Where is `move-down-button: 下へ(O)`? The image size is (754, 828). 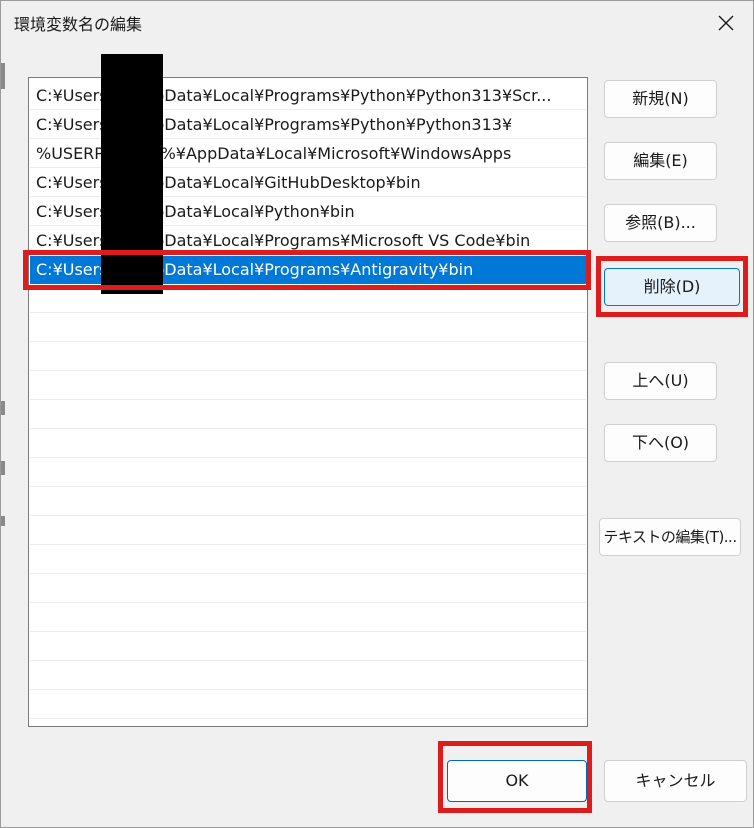
move-down-button: 下へ(O) is located at coordinates (660, 443).